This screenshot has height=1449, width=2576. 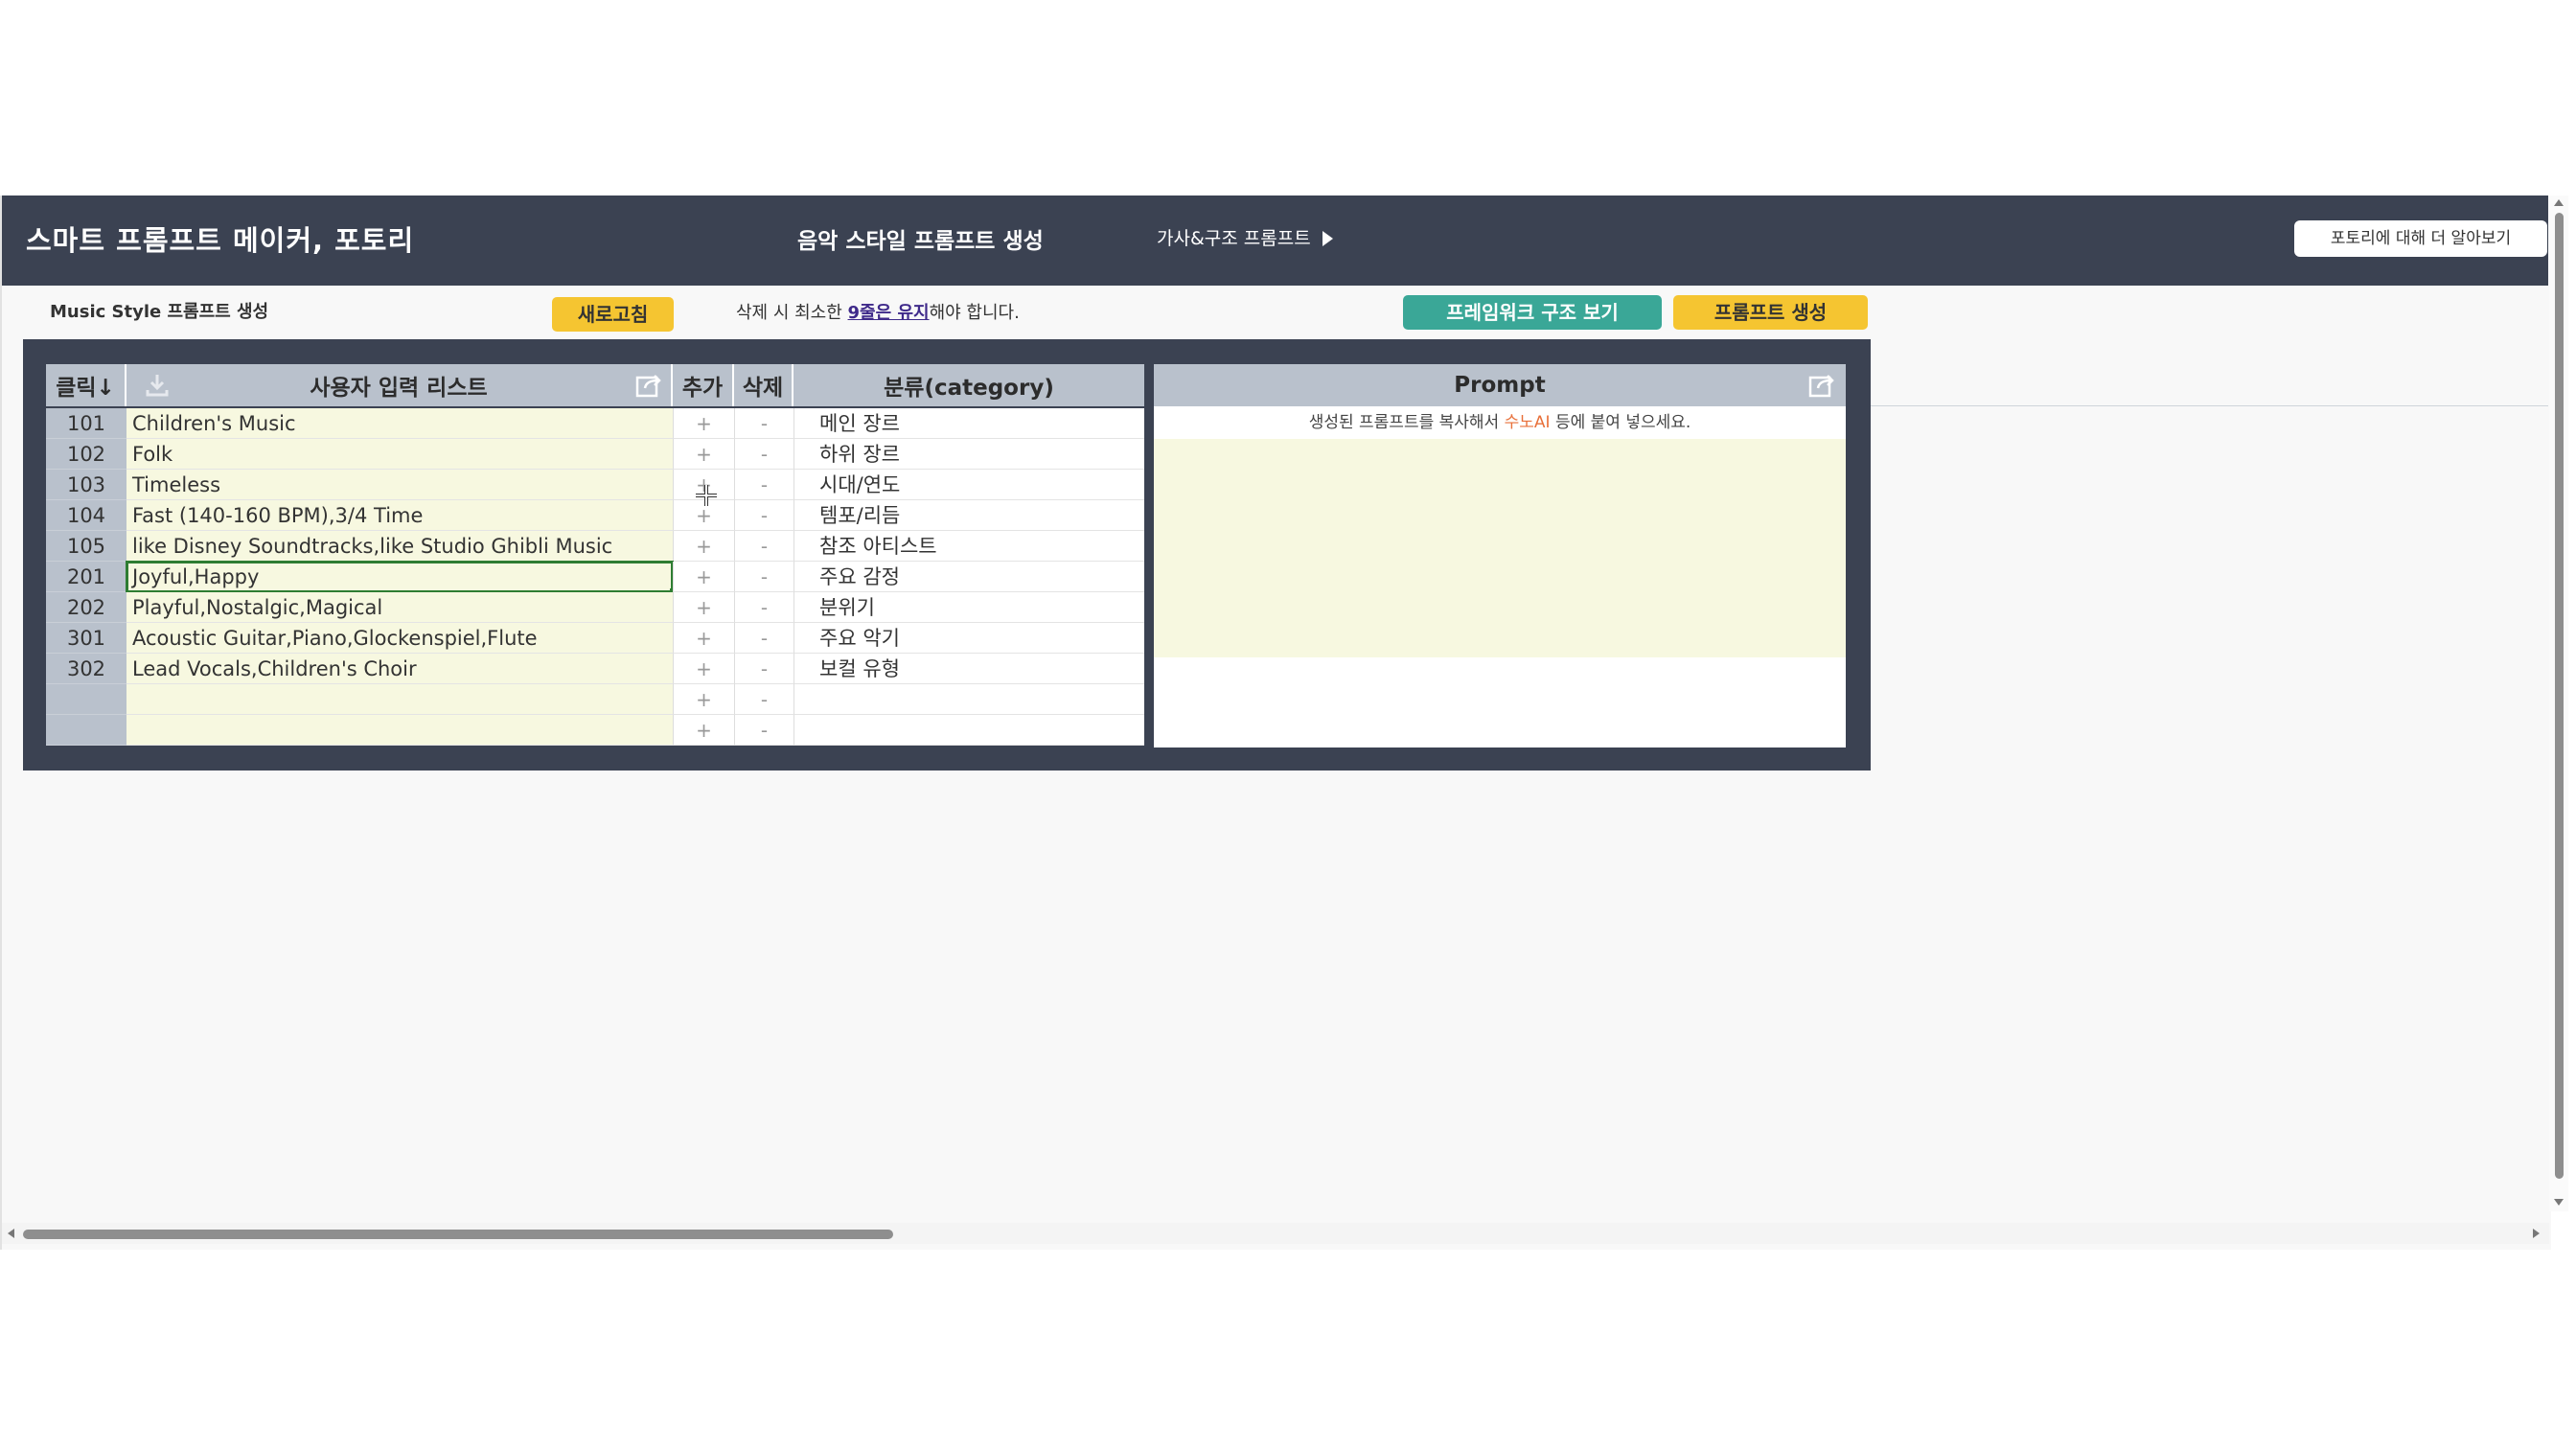 I want to click on header-input-list-label: 사용자 입력 리스트, so click(x=399, y=388).